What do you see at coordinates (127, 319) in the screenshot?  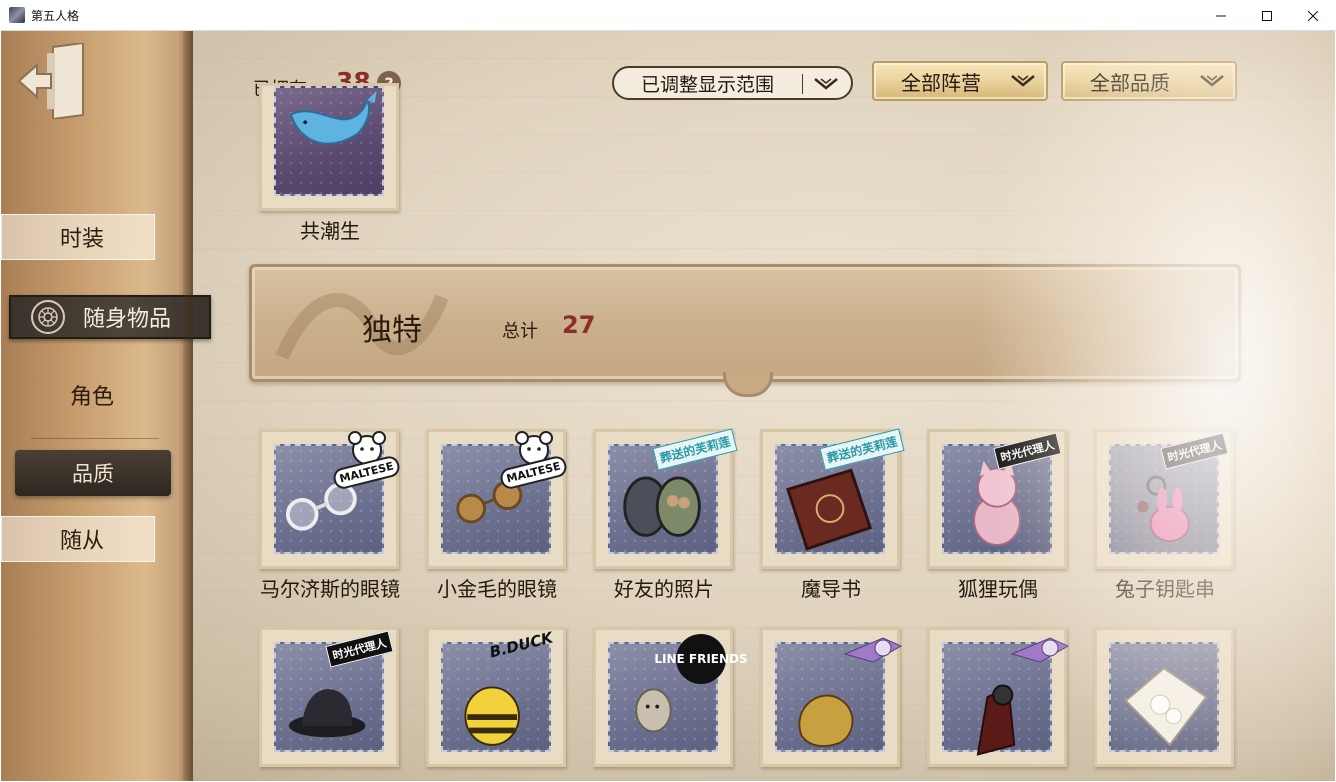 I see `sidebar-item-label: 随身物品` at bounding box center [127, 319].